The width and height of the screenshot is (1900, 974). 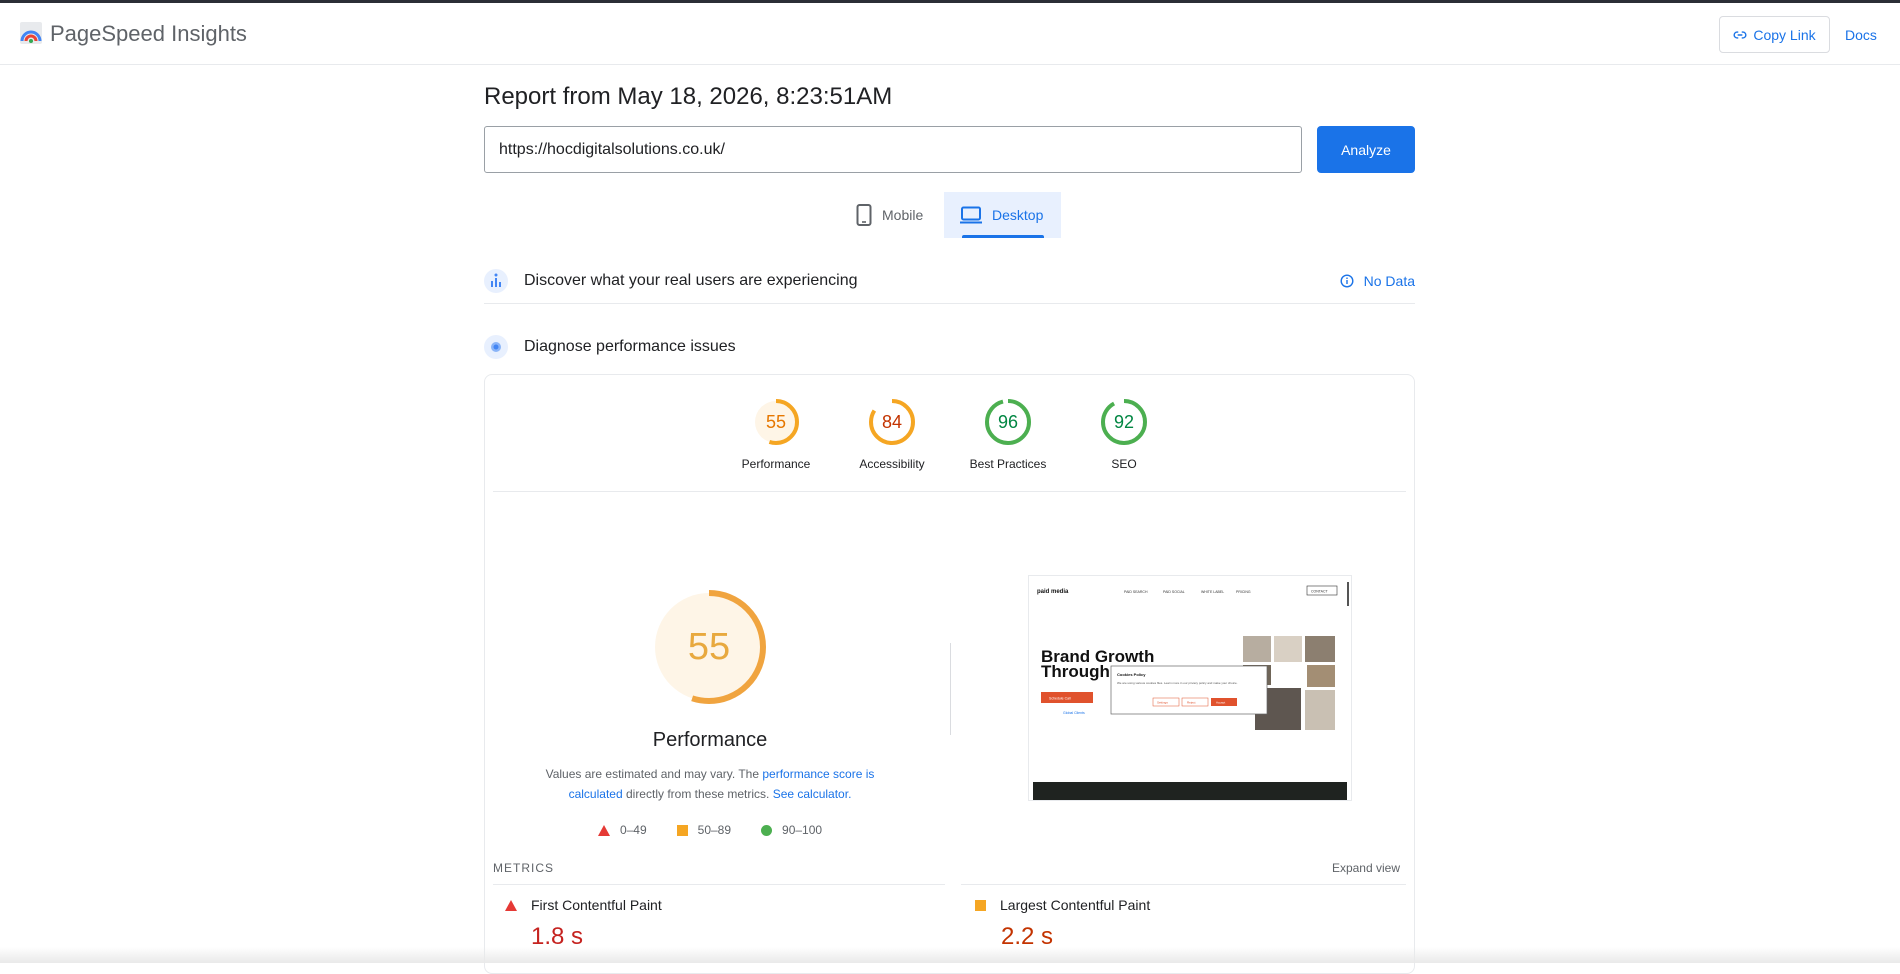 I want to click on score-gauge-seo: 92 SEO, so click(x=1124, y=434).